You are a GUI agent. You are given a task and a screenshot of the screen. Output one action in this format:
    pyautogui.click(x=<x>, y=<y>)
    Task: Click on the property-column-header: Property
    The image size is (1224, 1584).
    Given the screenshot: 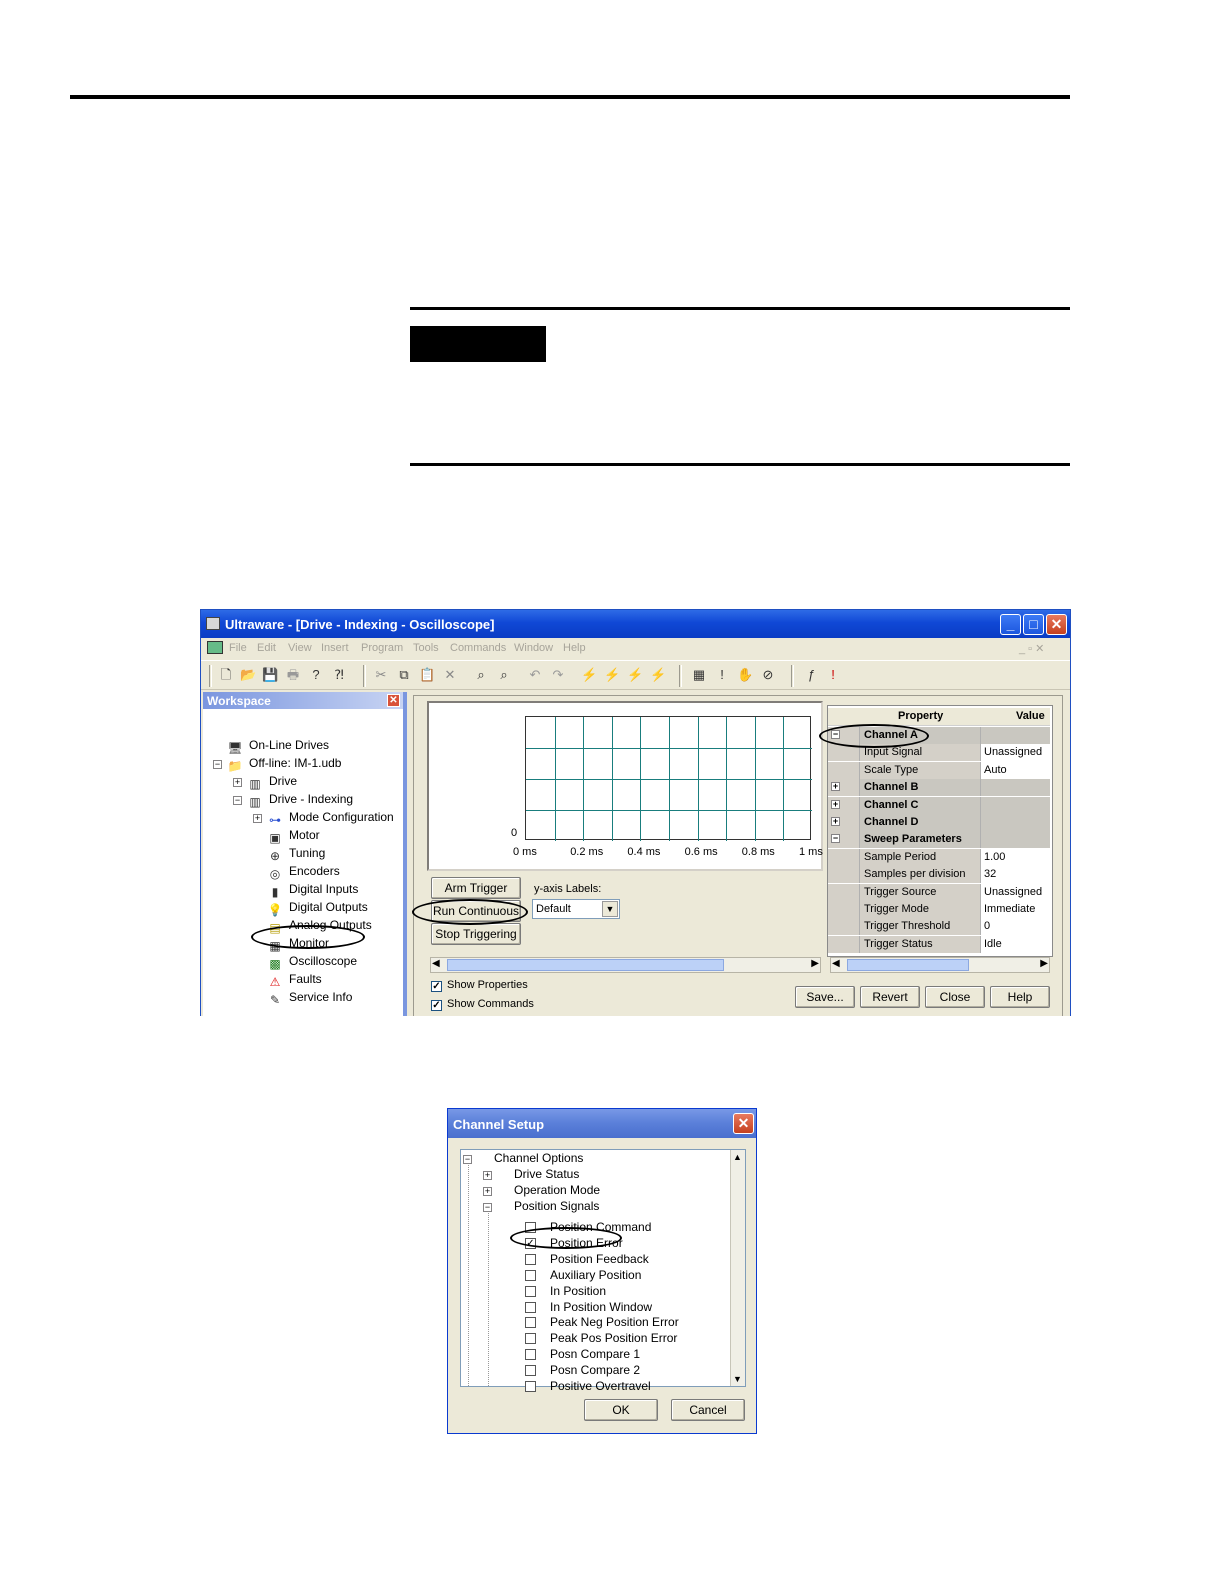 What is the action you would take?
    pyautogui.click(x=920, y=716)
    